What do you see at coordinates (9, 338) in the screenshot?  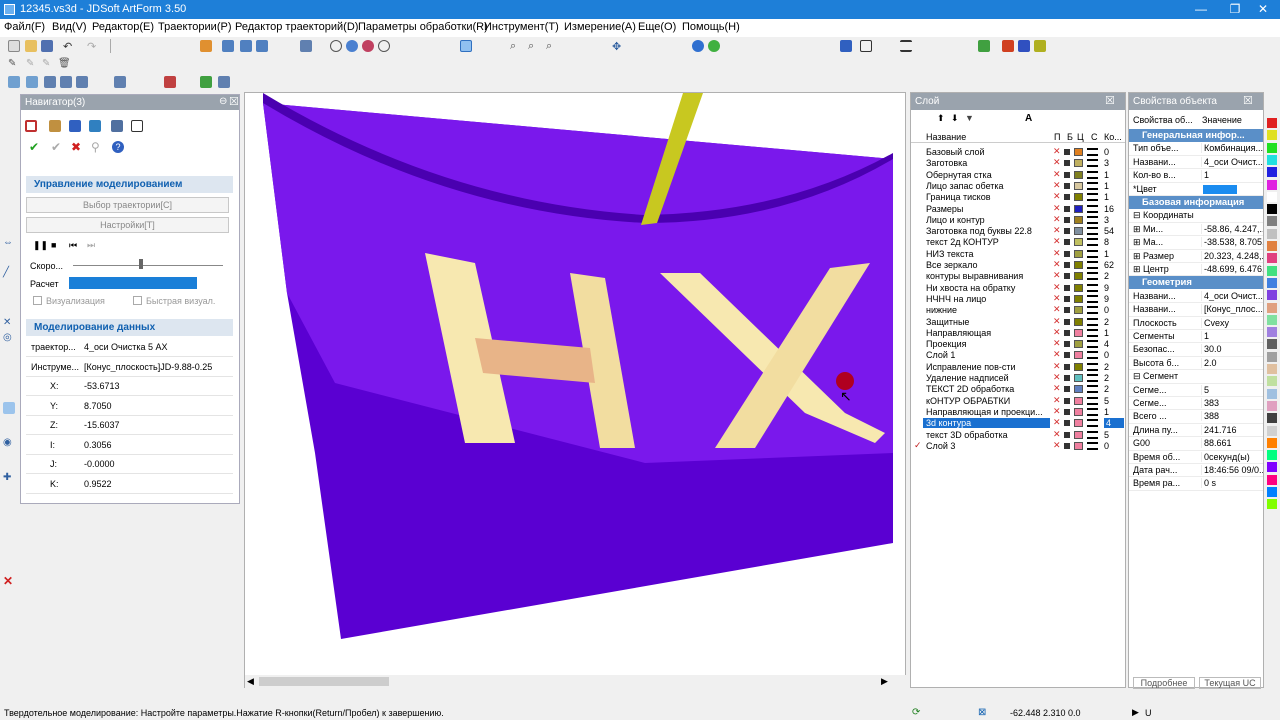 I see `circle-icon: ◎` at bounding box center [9, 338].